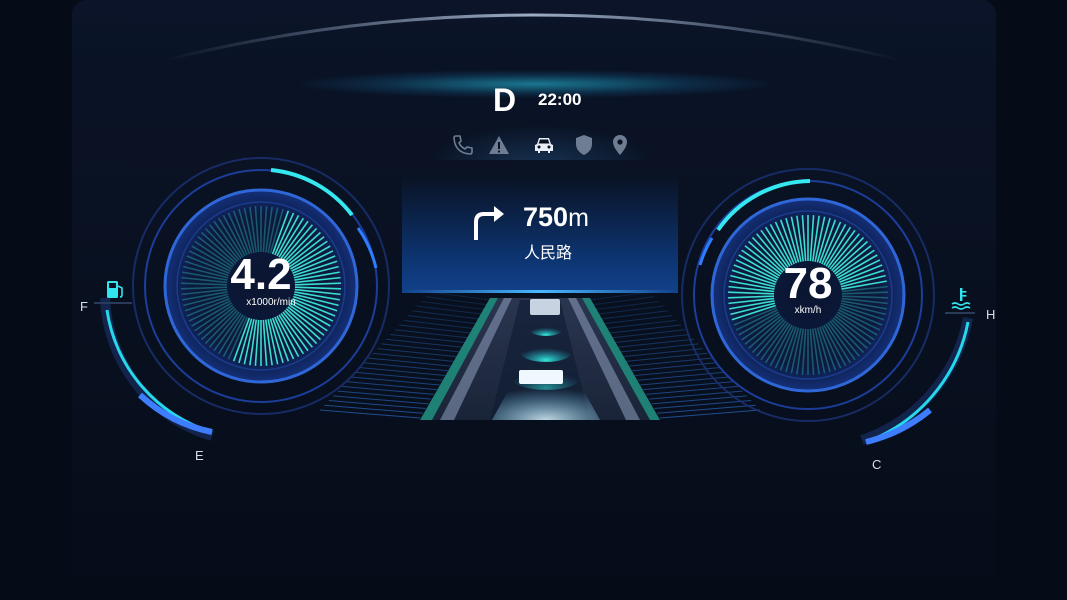 The width and height of the screenshot is (1067, 600). I want to click on fuel-full-label: F, so click(84, 306).